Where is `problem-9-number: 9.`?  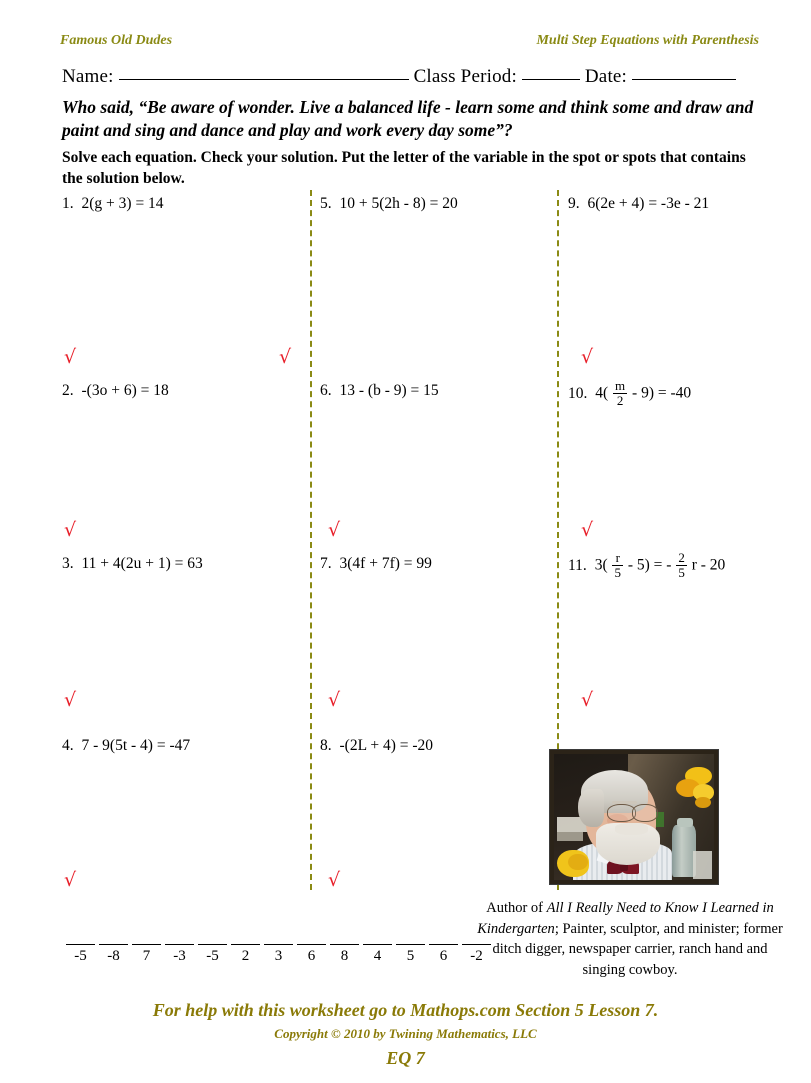
problem-9-number: 9. is located at coordinates (574, 203).